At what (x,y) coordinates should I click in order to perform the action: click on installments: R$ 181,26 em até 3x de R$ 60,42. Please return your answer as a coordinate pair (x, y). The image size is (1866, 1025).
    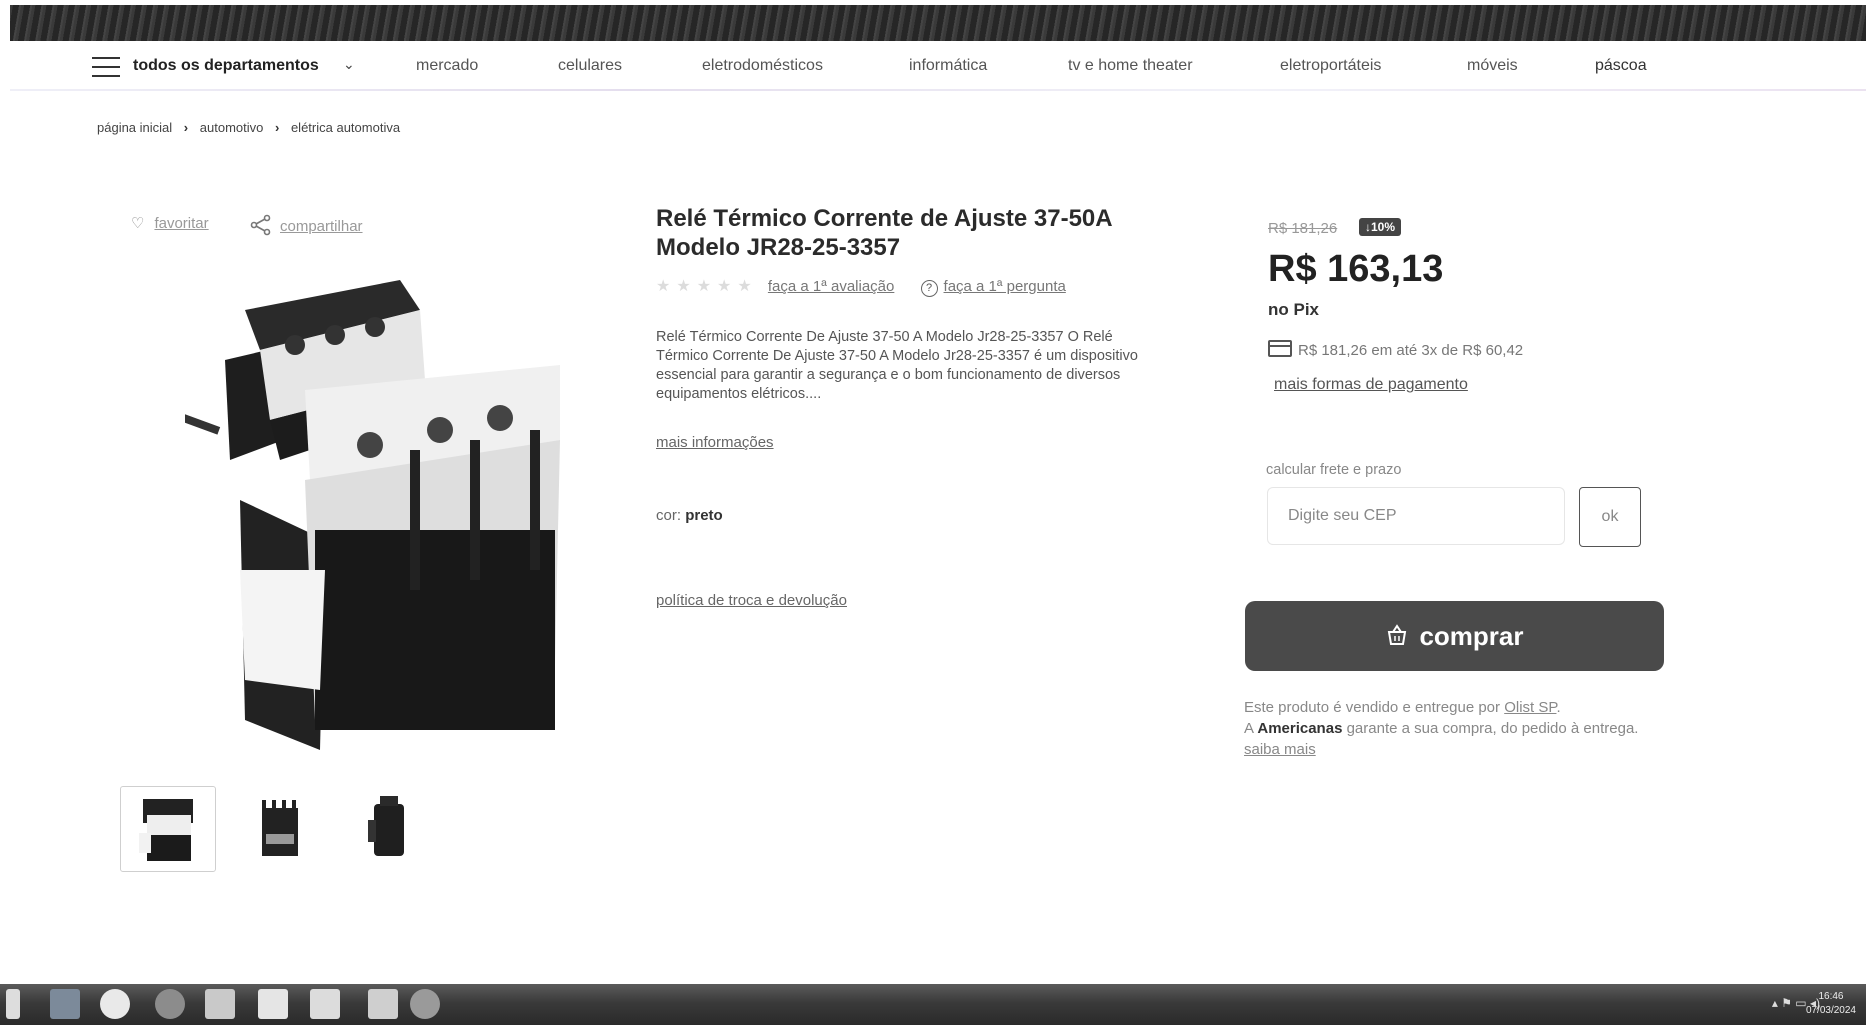
    Looking at the image, I should click on (1395, 349).